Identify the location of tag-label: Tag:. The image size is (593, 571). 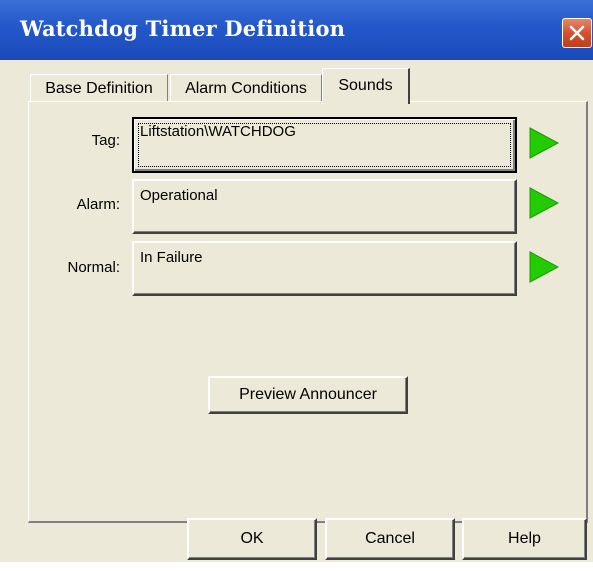
(105, 140).